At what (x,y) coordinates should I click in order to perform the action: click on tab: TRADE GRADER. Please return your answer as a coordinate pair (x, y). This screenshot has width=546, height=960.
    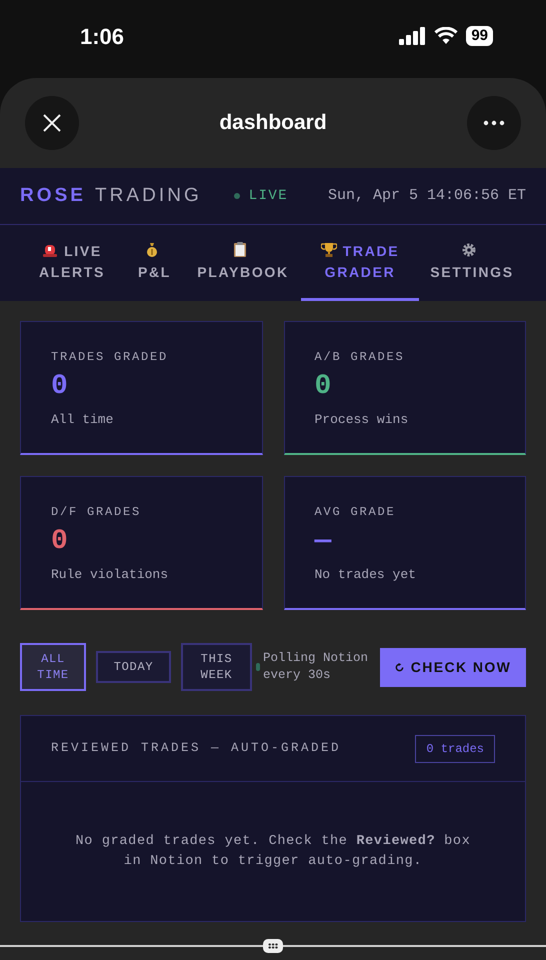
    Looking at the image, I should click on (360, 263).